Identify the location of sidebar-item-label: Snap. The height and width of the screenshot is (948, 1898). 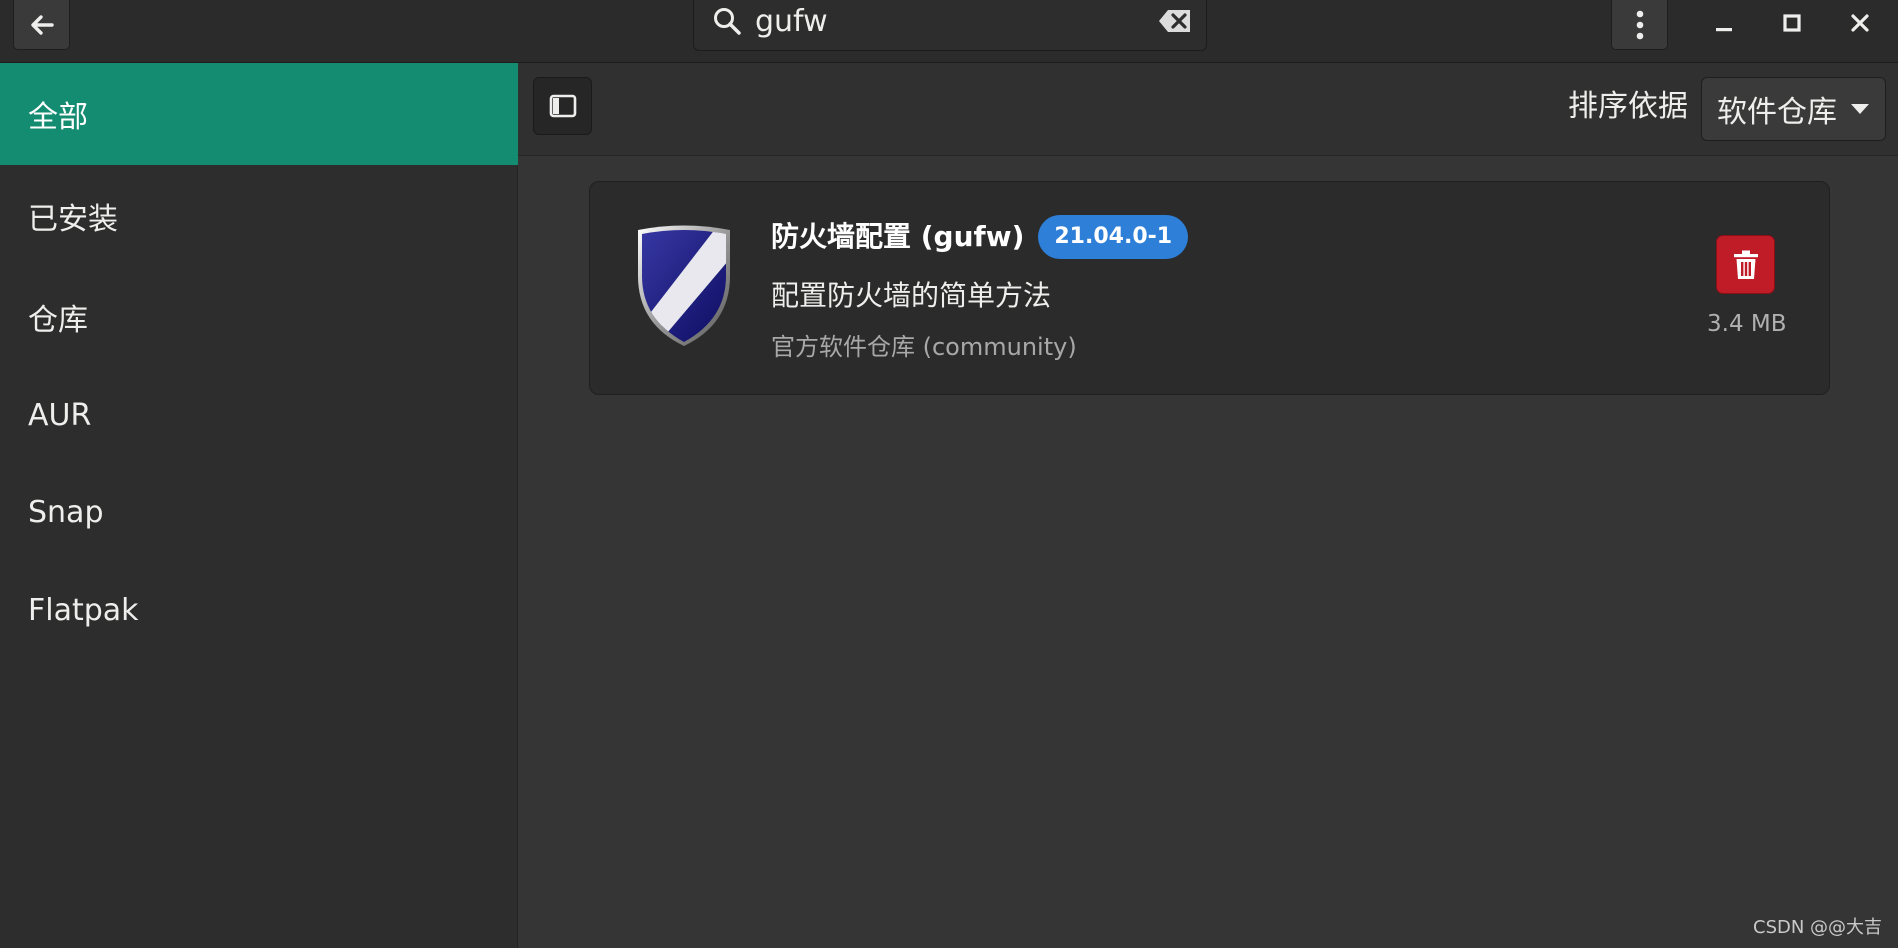
(66, 512).